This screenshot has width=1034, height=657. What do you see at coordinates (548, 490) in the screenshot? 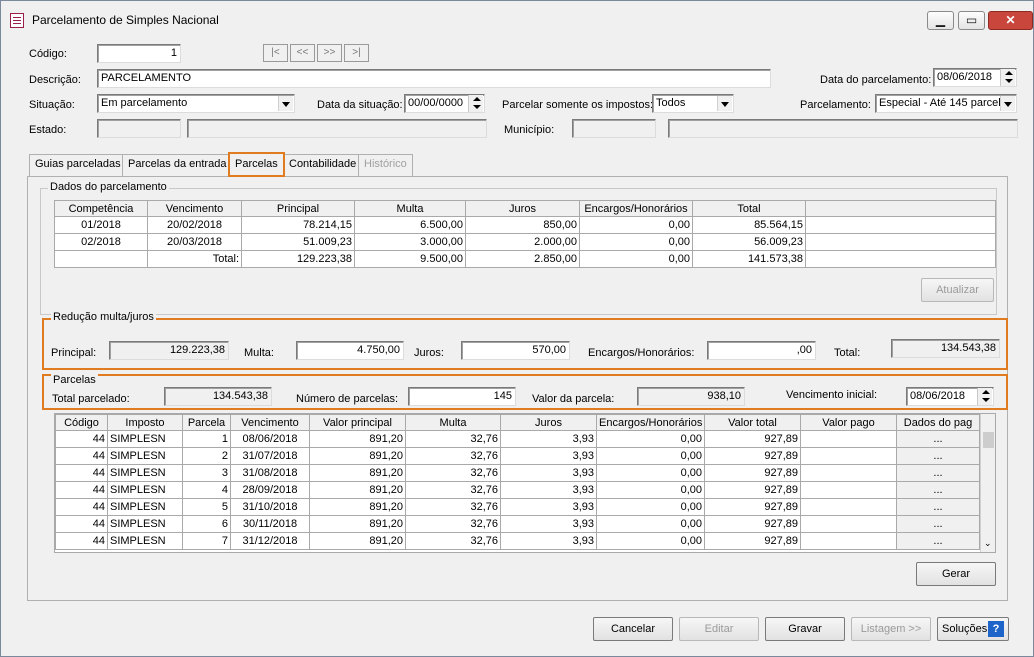
I see `table-cell: 3,93` at bounding box center [548, 490].